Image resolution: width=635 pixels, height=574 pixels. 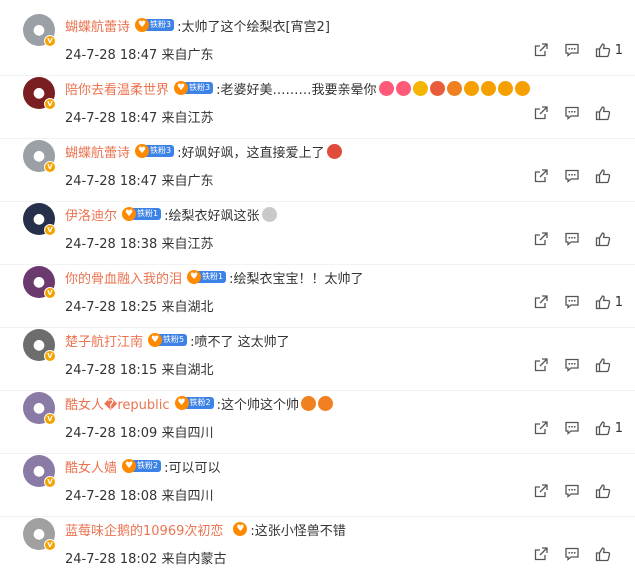 I want to click on username-link: 蓝莓味企鹅的10969次初恋, so click(x=144, y=529).